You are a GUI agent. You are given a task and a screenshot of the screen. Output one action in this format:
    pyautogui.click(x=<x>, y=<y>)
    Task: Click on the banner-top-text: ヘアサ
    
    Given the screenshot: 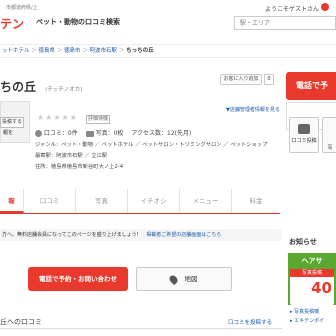 What is the action you would take?
    pyautogui.click(x=312, y=261)
    